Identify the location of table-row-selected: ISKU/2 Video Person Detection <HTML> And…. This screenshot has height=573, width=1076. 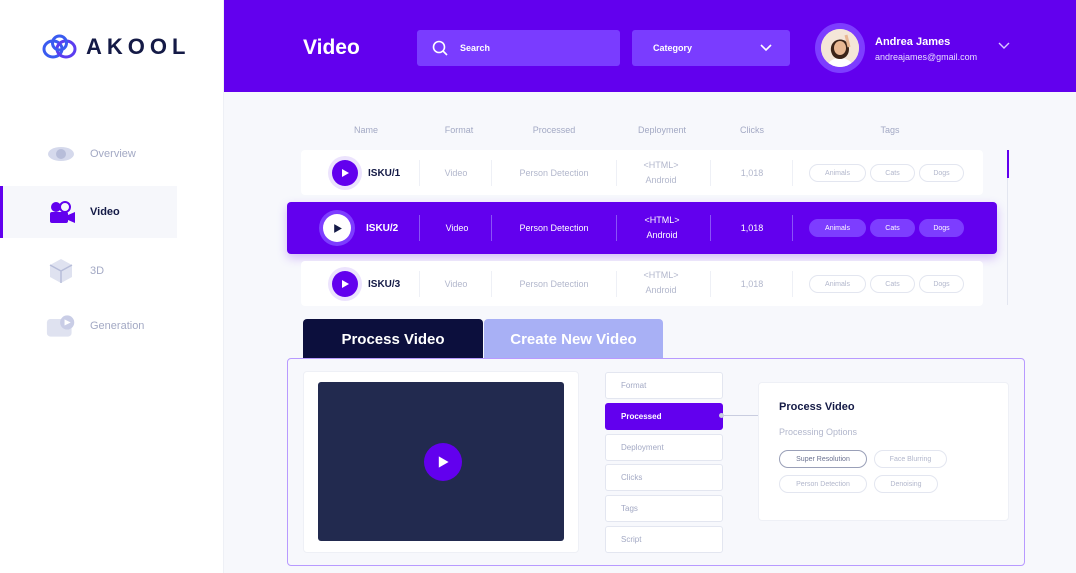
(642, 228).